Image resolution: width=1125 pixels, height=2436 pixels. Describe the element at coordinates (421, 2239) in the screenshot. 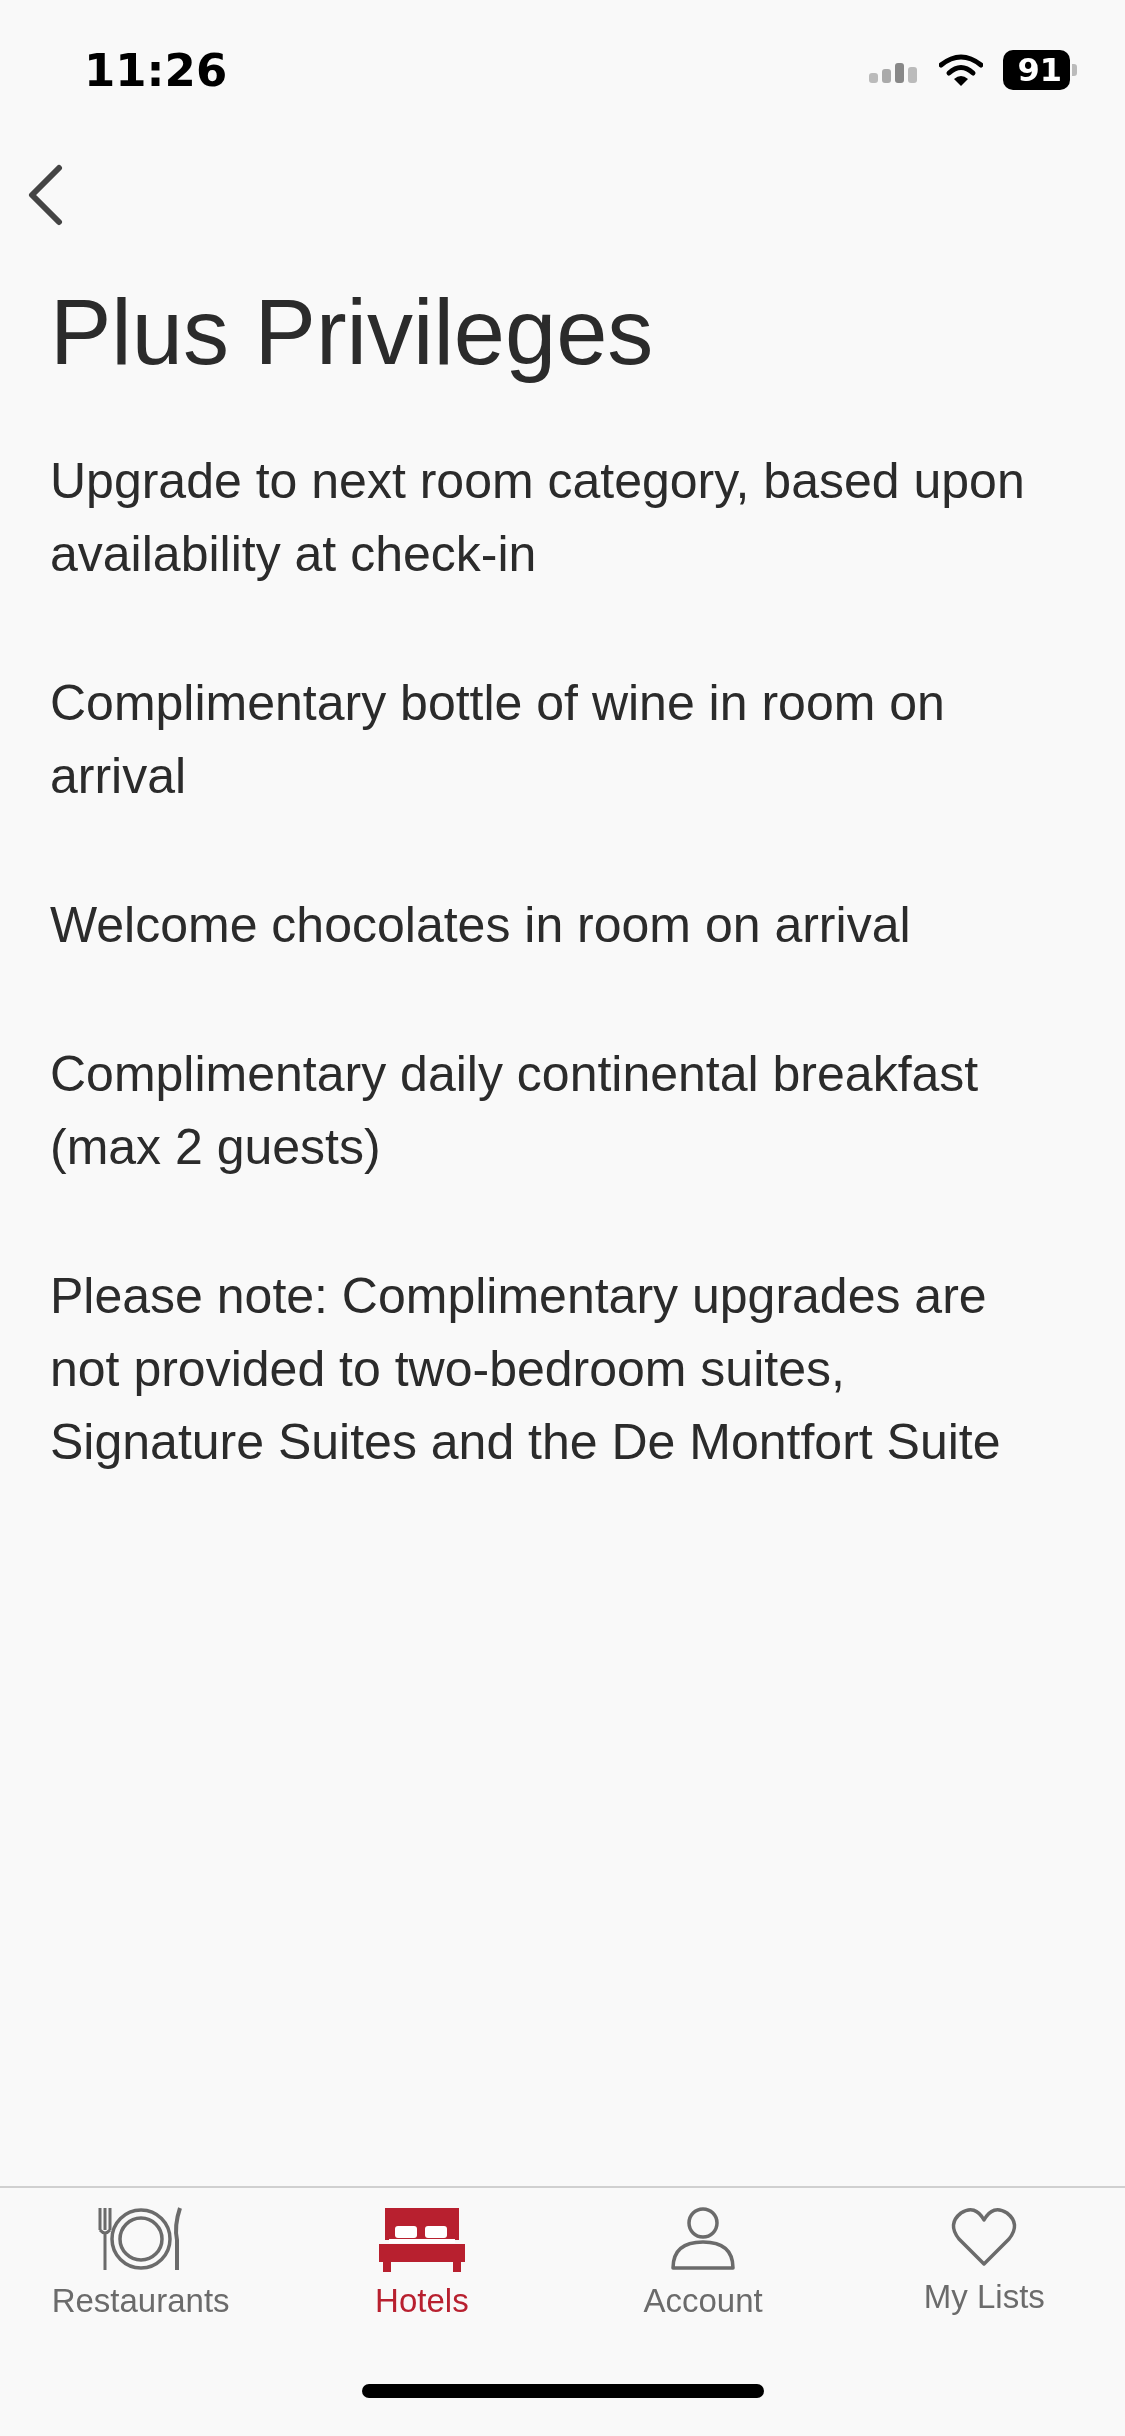

I see `bed-icon` at that location.